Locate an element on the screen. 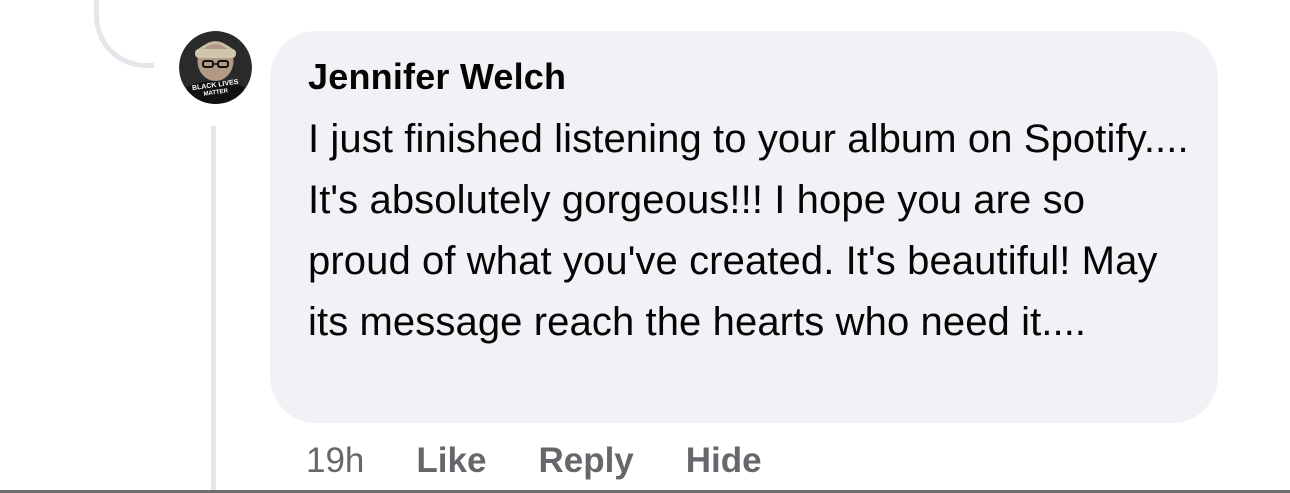  avatar-image: BLACK LIVES MATTER is located at coordinates (215, 67).